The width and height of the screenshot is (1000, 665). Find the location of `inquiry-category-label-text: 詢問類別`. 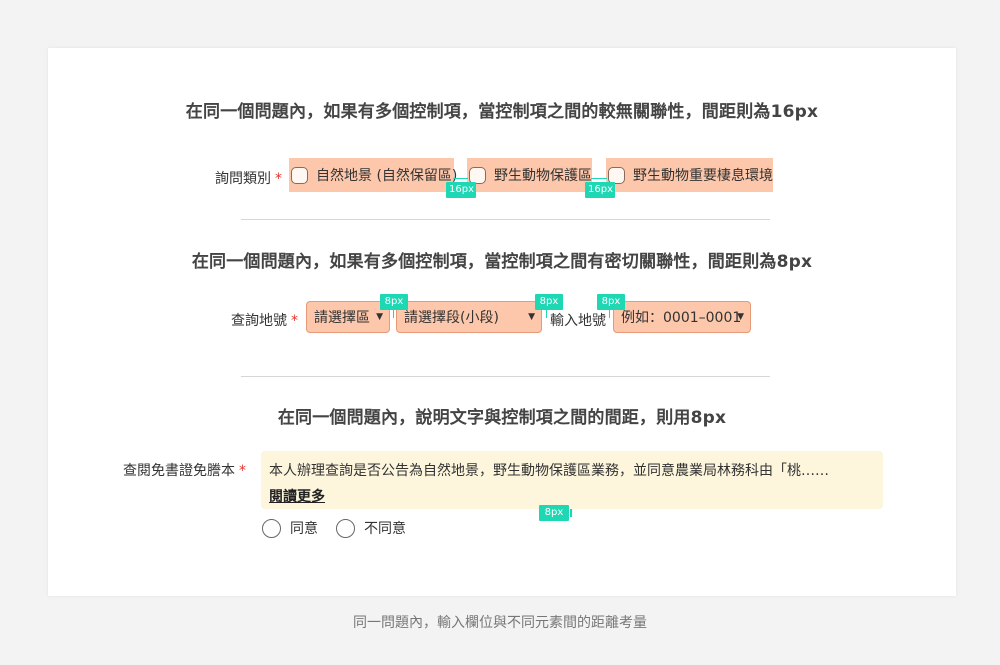

inquiry-category-label-text: 詢問類別 is located at coordinates (243, 179).